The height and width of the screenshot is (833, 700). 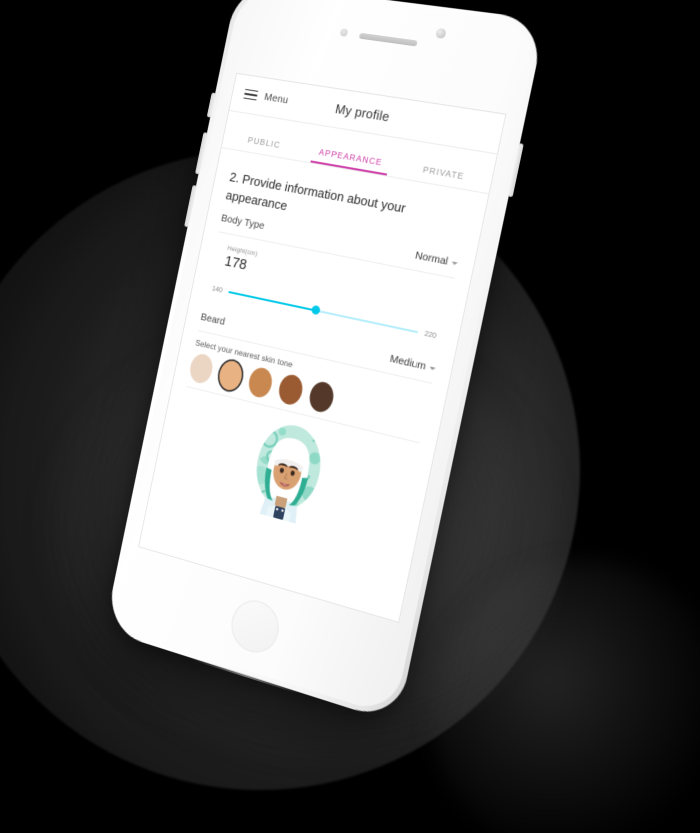 I want to click on body-type-value: Normal, so click(x=436, y=260).